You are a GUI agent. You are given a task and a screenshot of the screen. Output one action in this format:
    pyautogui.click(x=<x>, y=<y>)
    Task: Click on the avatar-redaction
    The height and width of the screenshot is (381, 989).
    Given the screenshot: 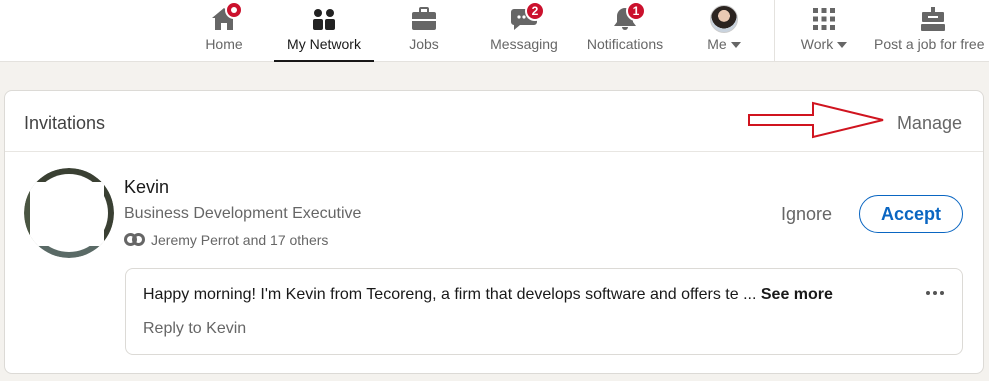 What is the action you would take?
    pyautogui.click(x=67, y=214)
    